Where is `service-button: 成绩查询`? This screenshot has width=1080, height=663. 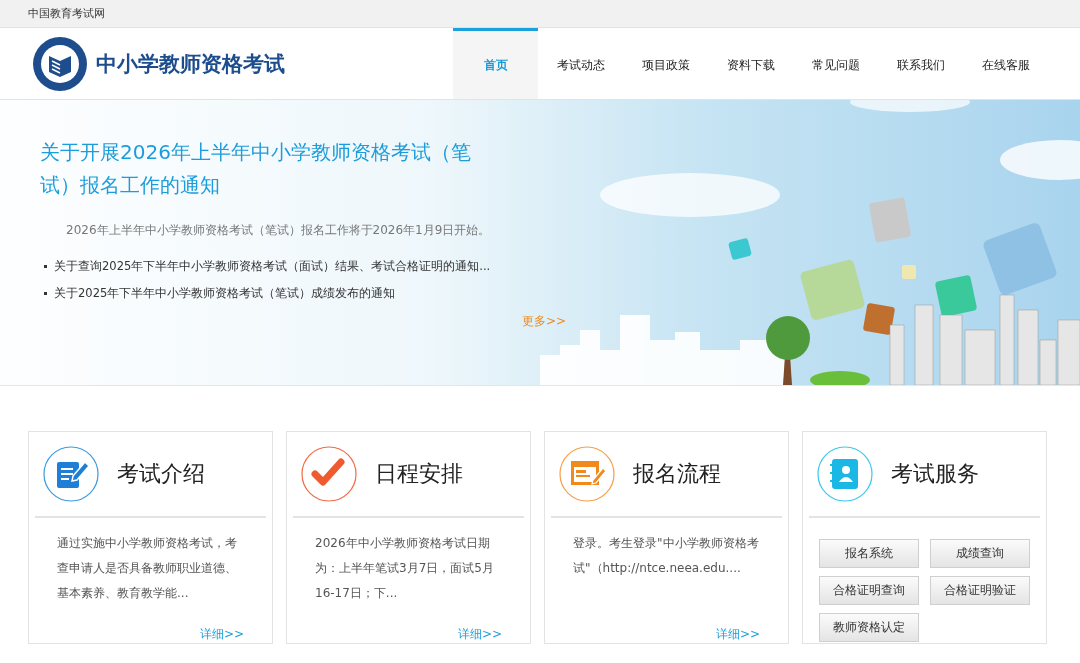 service-button: 成绩查询 is located at coordinates (980, 553).